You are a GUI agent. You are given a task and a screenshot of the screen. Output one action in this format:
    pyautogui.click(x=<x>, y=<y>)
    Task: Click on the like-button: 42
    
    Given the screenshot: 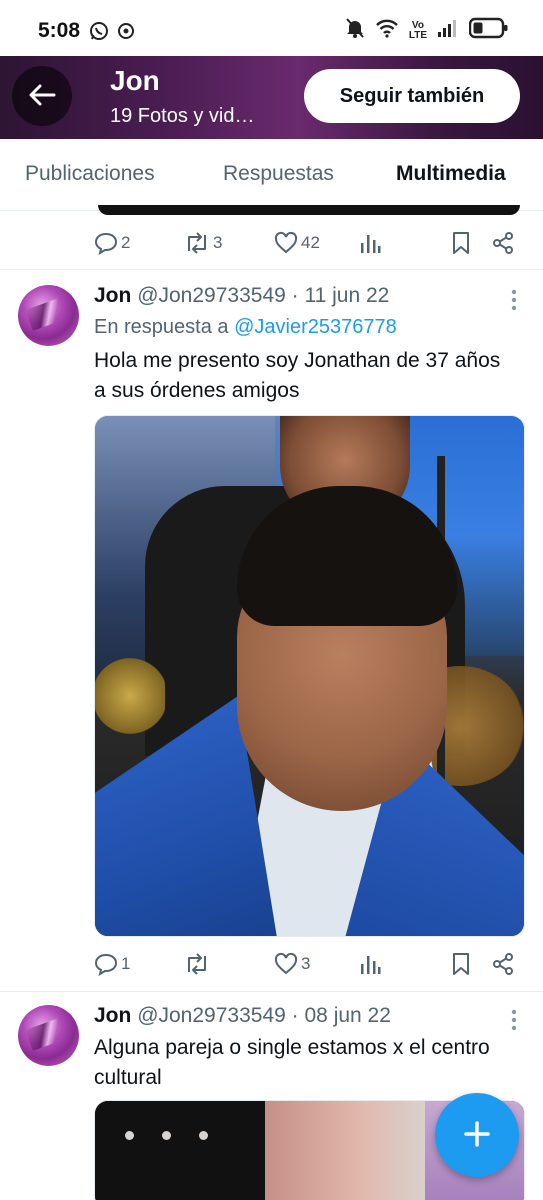 What is the action you would take?
    pyautogui.click(x=297, y=243)
    